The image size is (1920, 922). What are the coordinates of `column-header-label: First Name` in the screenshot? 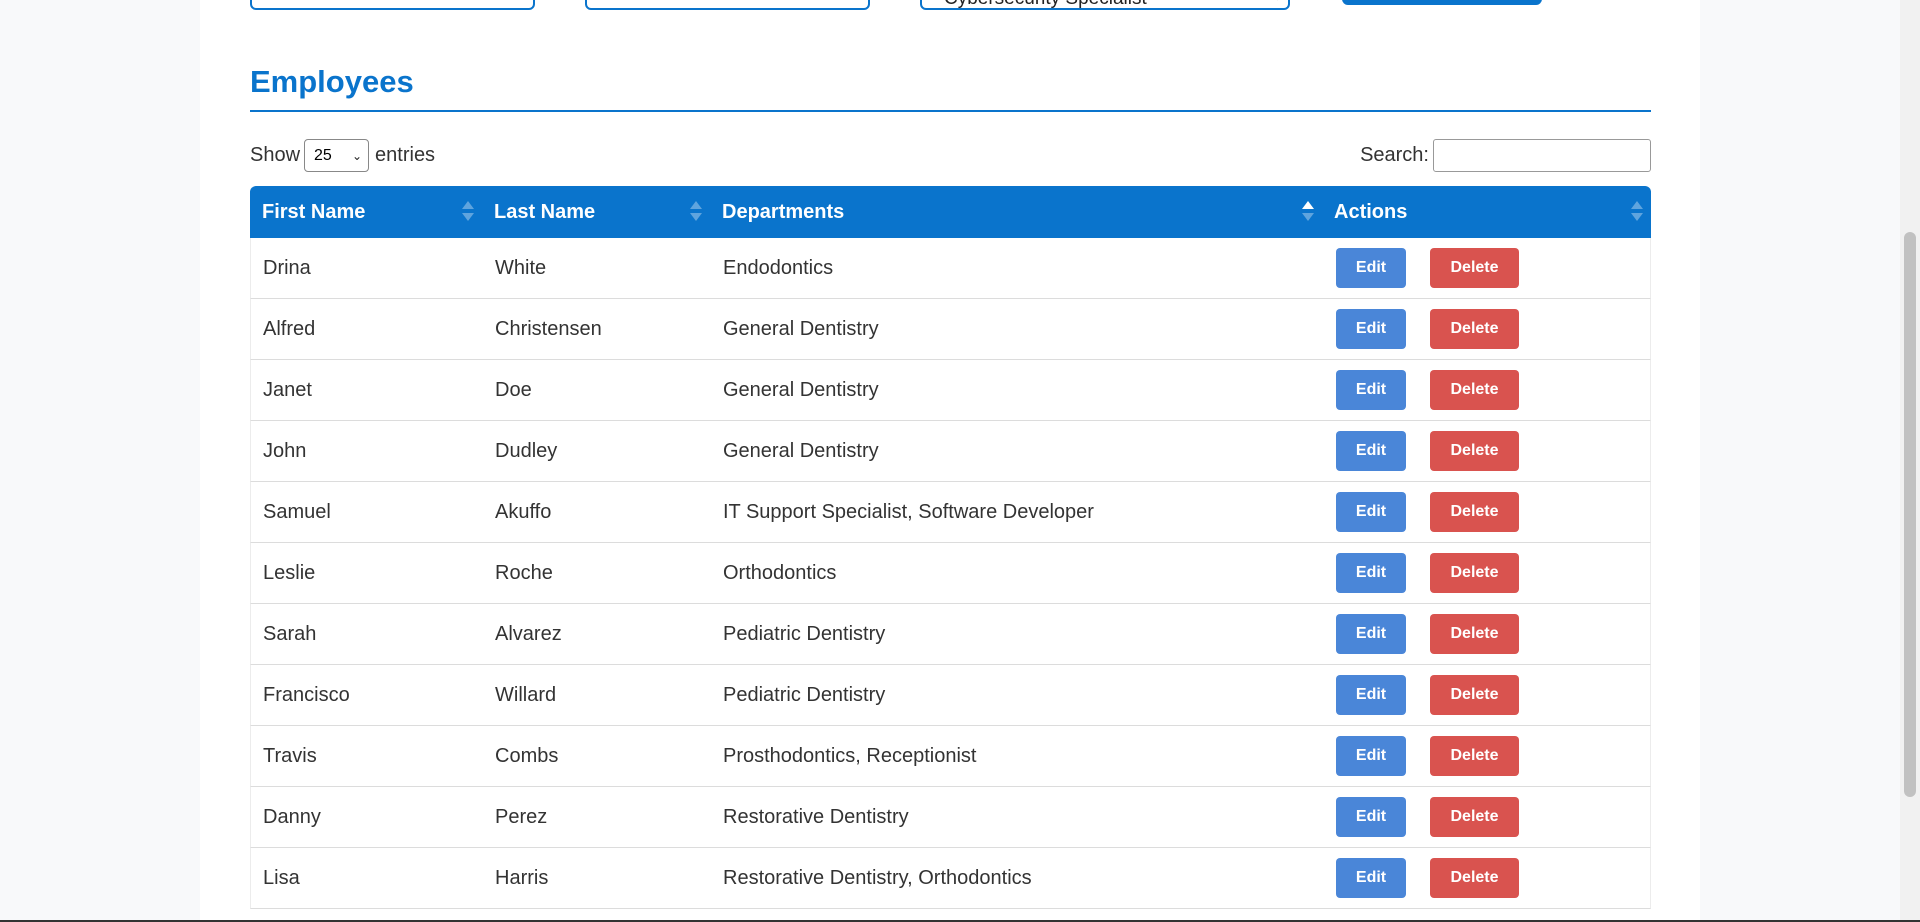 It's located at (314, 212).